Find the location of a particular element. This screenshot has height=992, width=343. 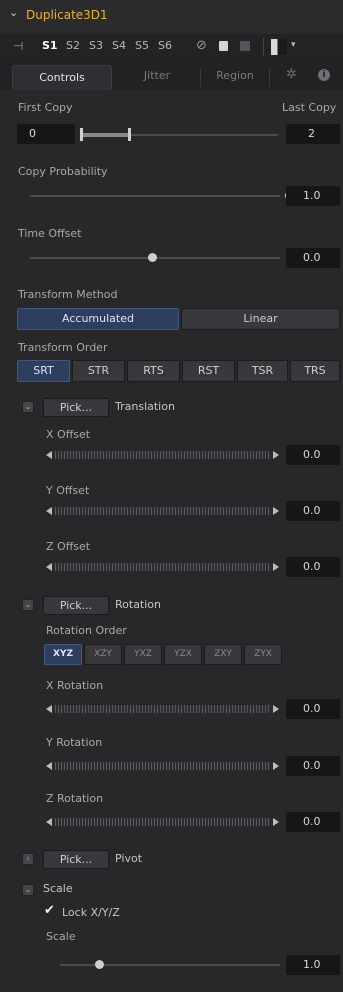

version-slot-s5: S5 is located at coordinates (142, 45).